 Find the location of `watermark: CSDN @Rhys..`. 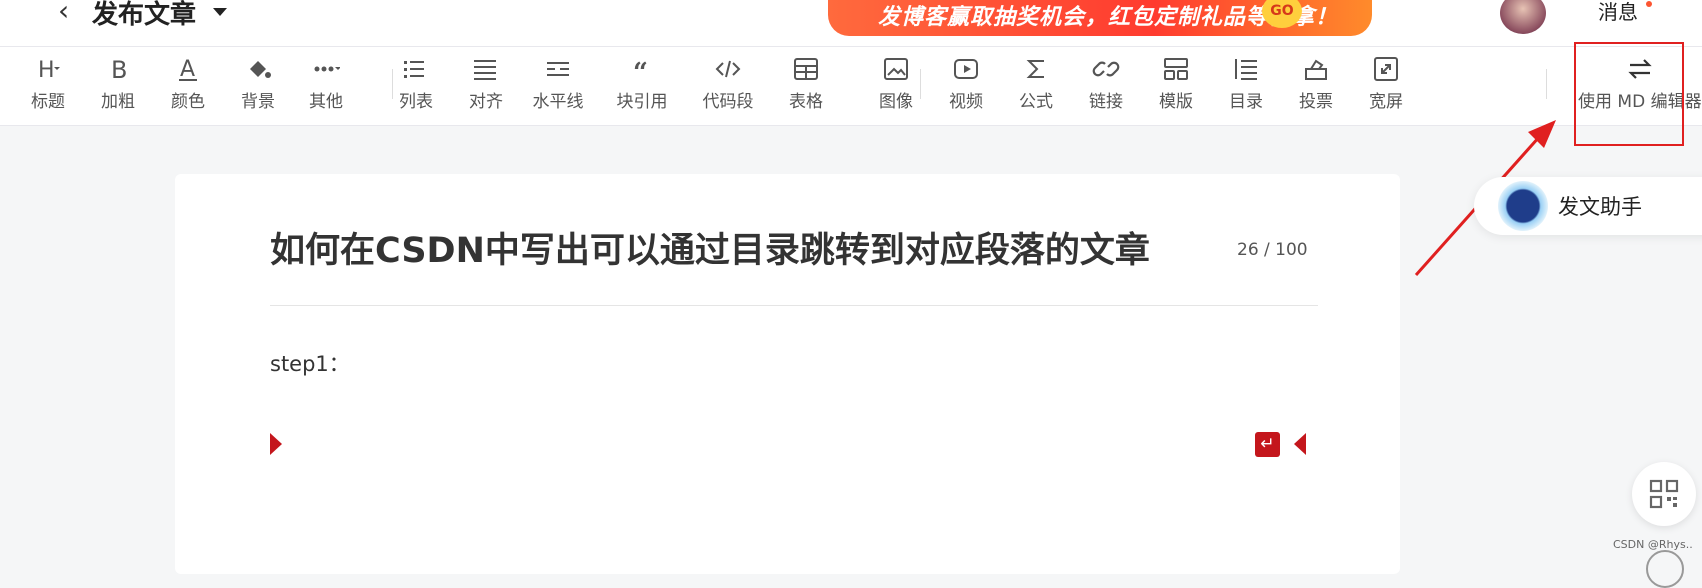

watermark: CSDN @Rhys.. is located at coordinates (1653, 544).